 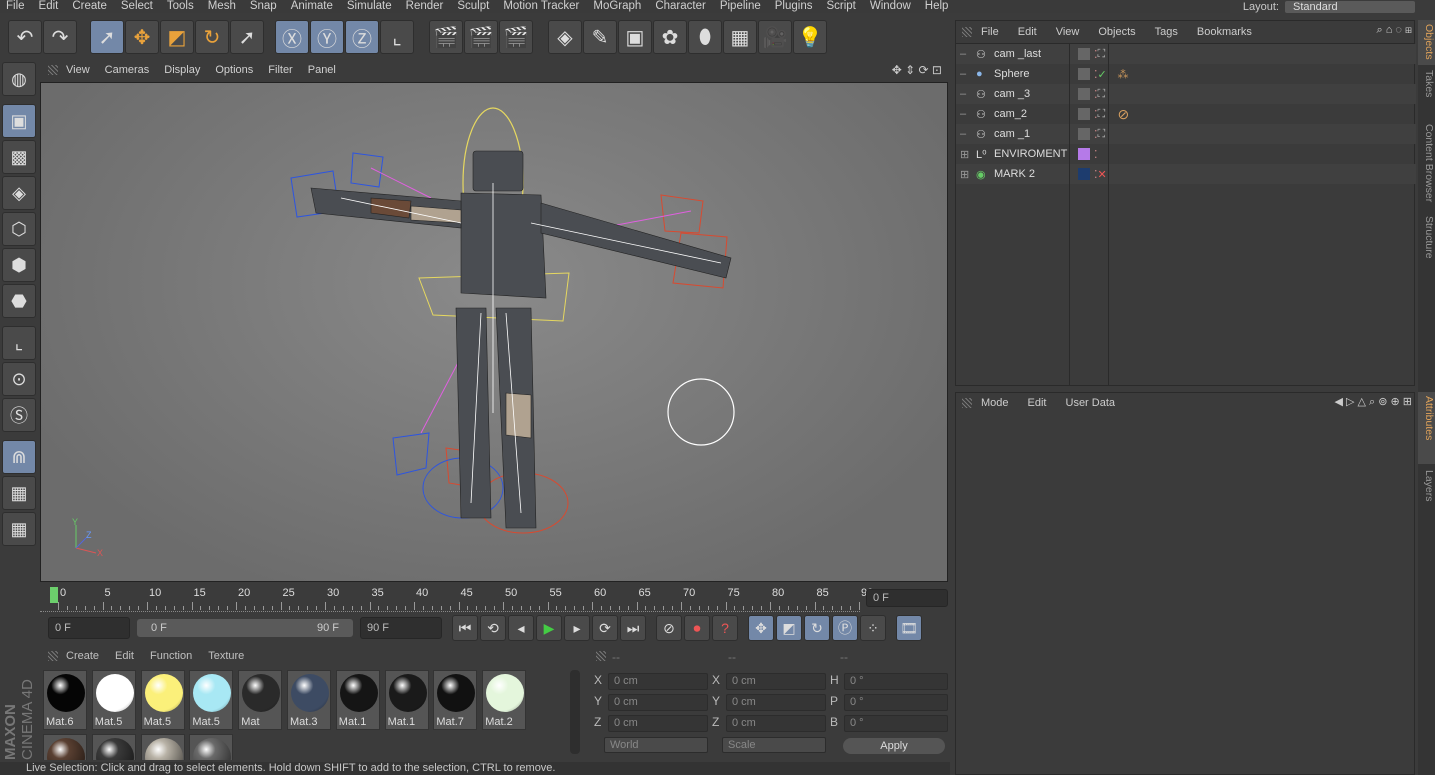 I want to click on key-pla-icon: ⁘, so click(x=873, y=628).